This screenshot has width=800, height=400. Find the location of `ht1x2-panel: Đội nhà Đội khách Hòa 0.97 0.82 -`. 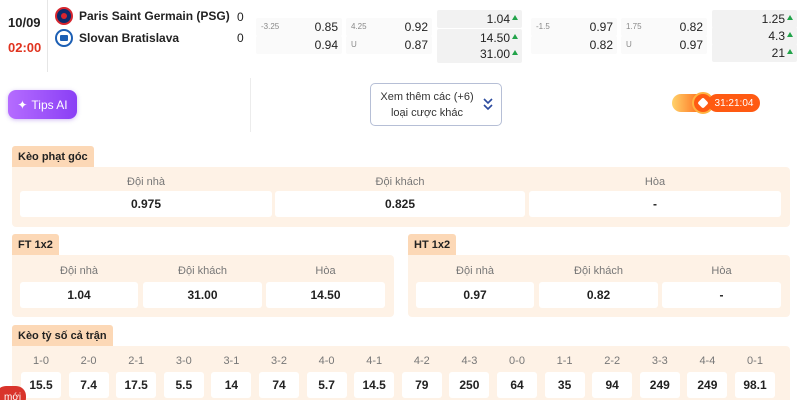

ht1x2-panel: Đội nhà Đội khách Hòa 0.97 0.82 - is located at coordinates (599, 286).